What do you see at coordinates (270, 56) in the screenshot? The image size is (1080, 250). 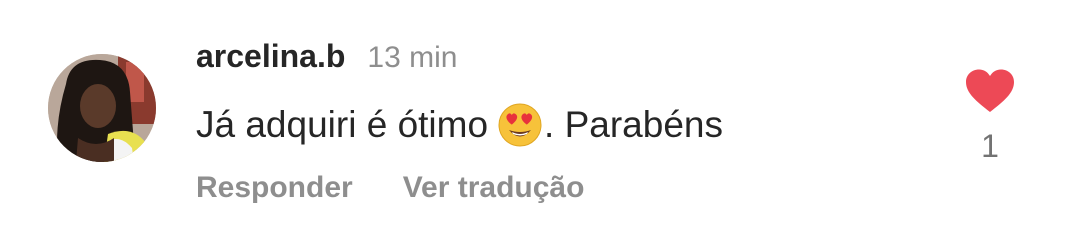 I see `username-link: arcelina.b` at bounding box center [270, 56].